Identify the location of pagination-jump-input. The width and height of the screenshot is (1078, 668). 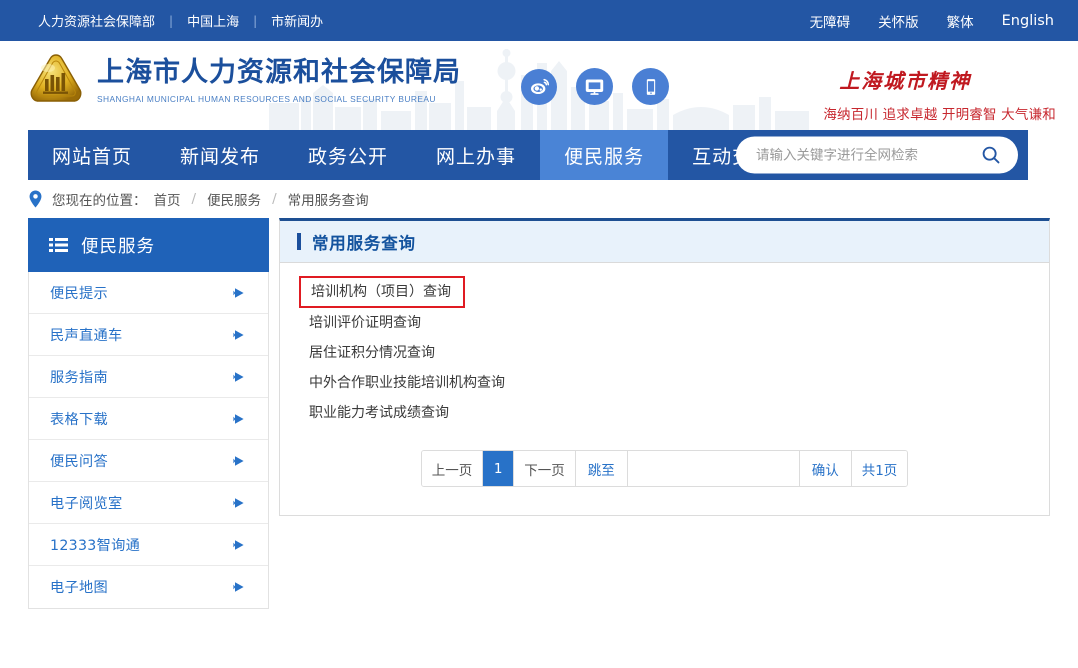
(713, 468).